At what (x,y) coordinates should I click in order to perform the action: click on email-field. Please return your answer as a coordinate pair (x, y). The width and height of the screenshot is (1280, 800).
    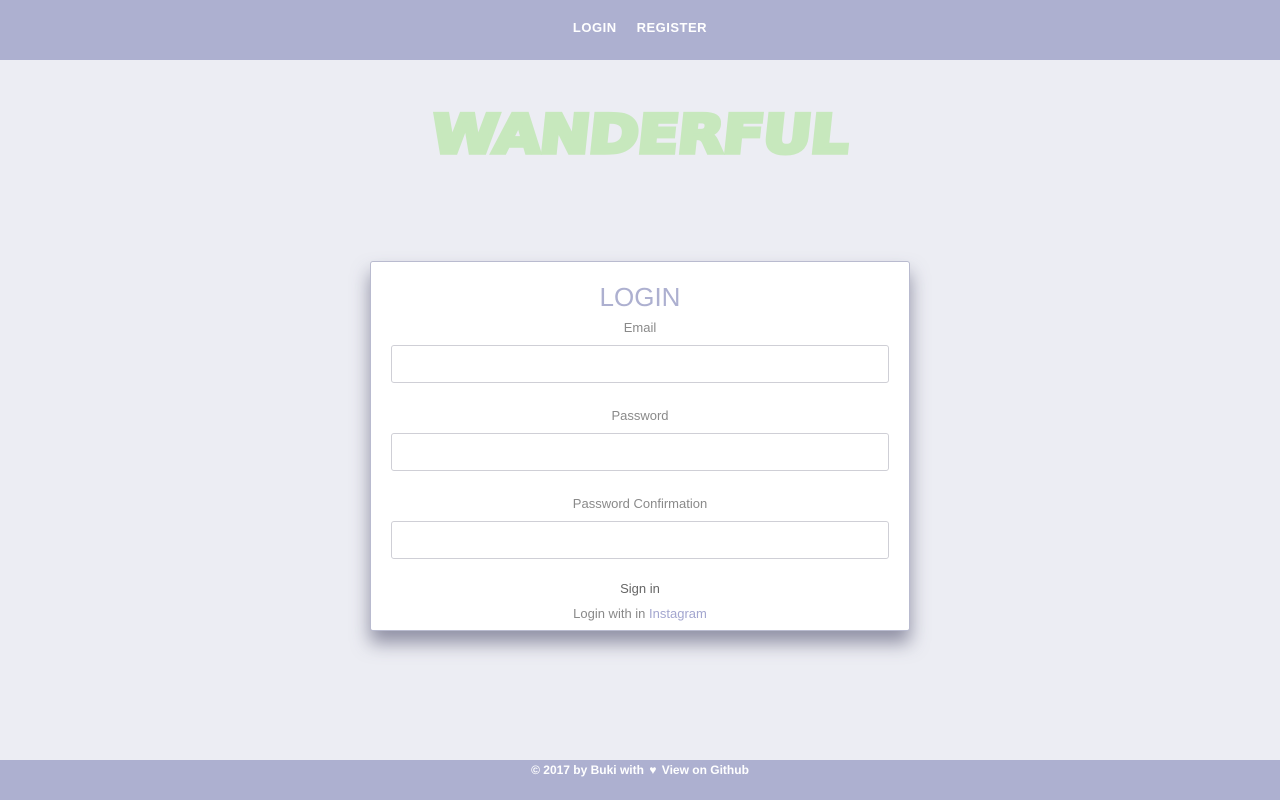
    Looking at the image, I should click on (640, 364).